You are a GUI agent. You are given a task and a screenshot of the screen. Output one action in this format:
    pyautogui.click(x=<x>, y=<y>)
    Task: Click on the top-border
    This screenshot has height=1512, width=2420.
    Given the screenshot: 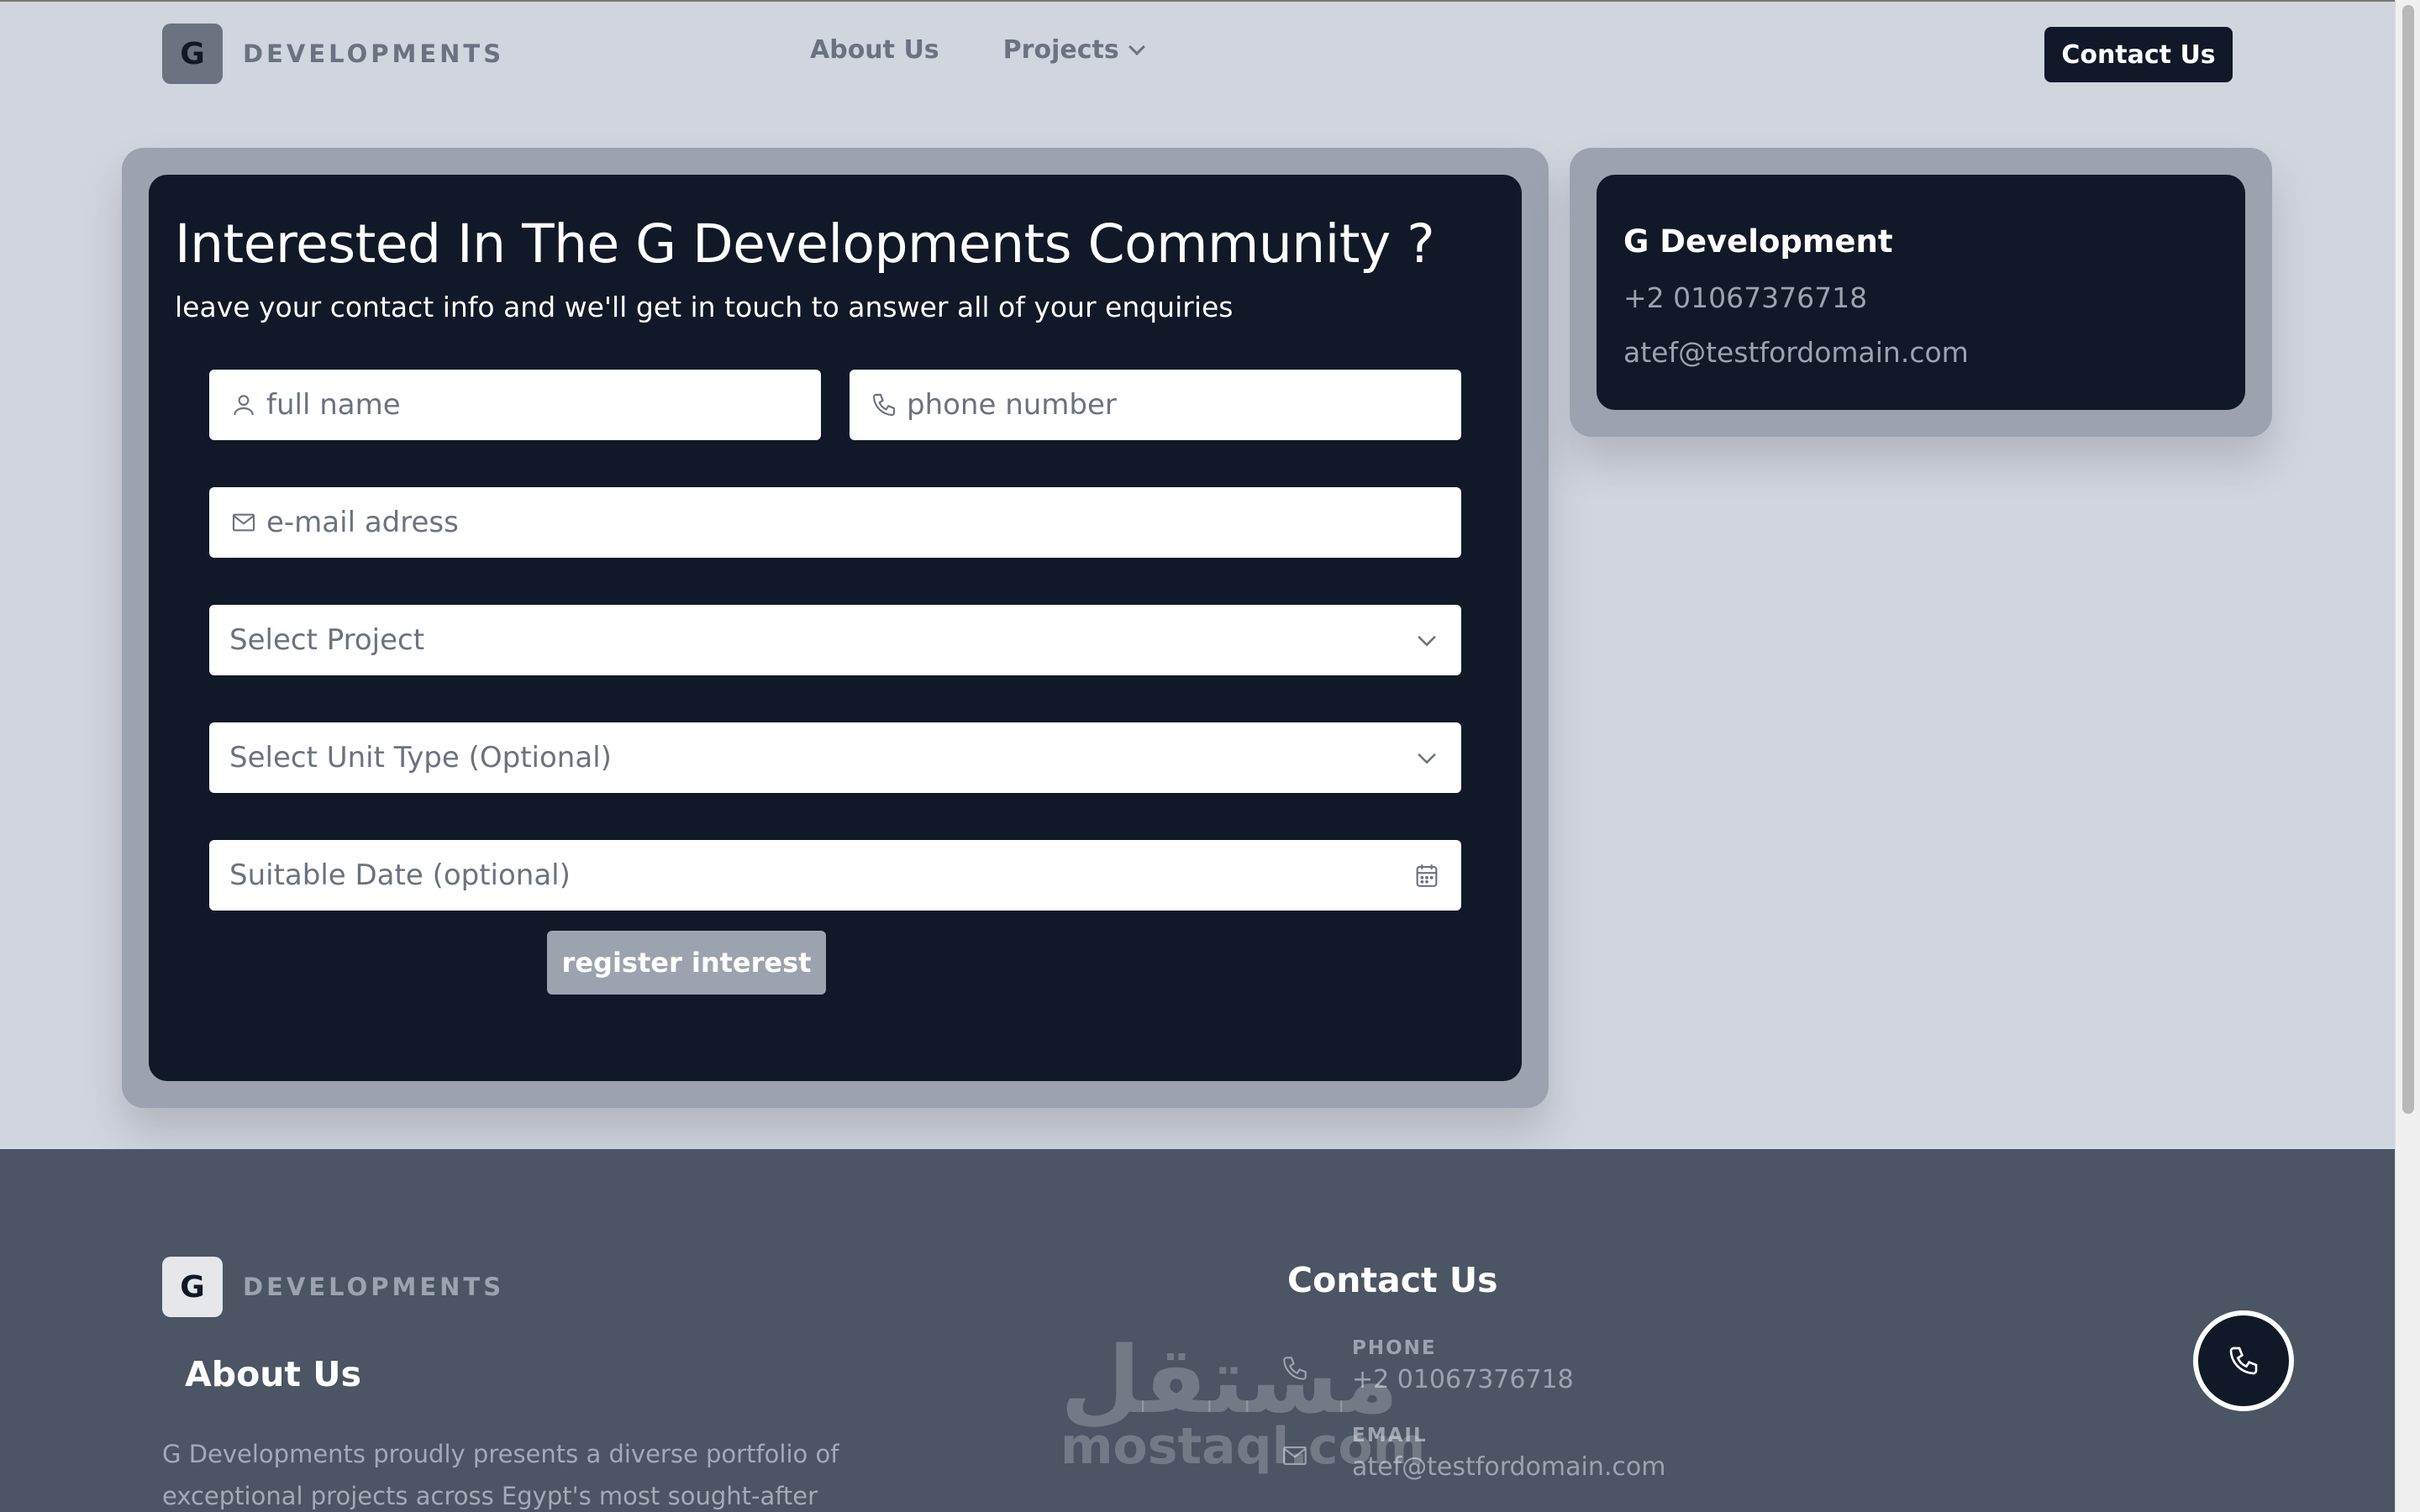 What is the action you would take?
    pyautogui.click(x=1210, y=1)
    